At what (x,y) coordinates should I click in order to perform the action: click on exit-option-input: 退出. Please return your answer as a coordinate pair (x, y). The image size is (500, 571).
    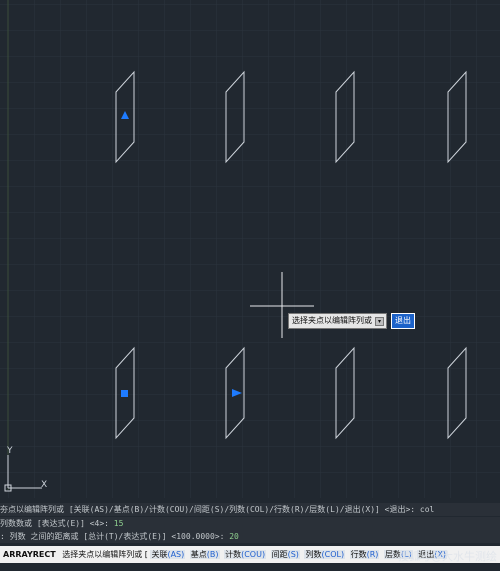
    Looking at the image, I should click on (403, 321).